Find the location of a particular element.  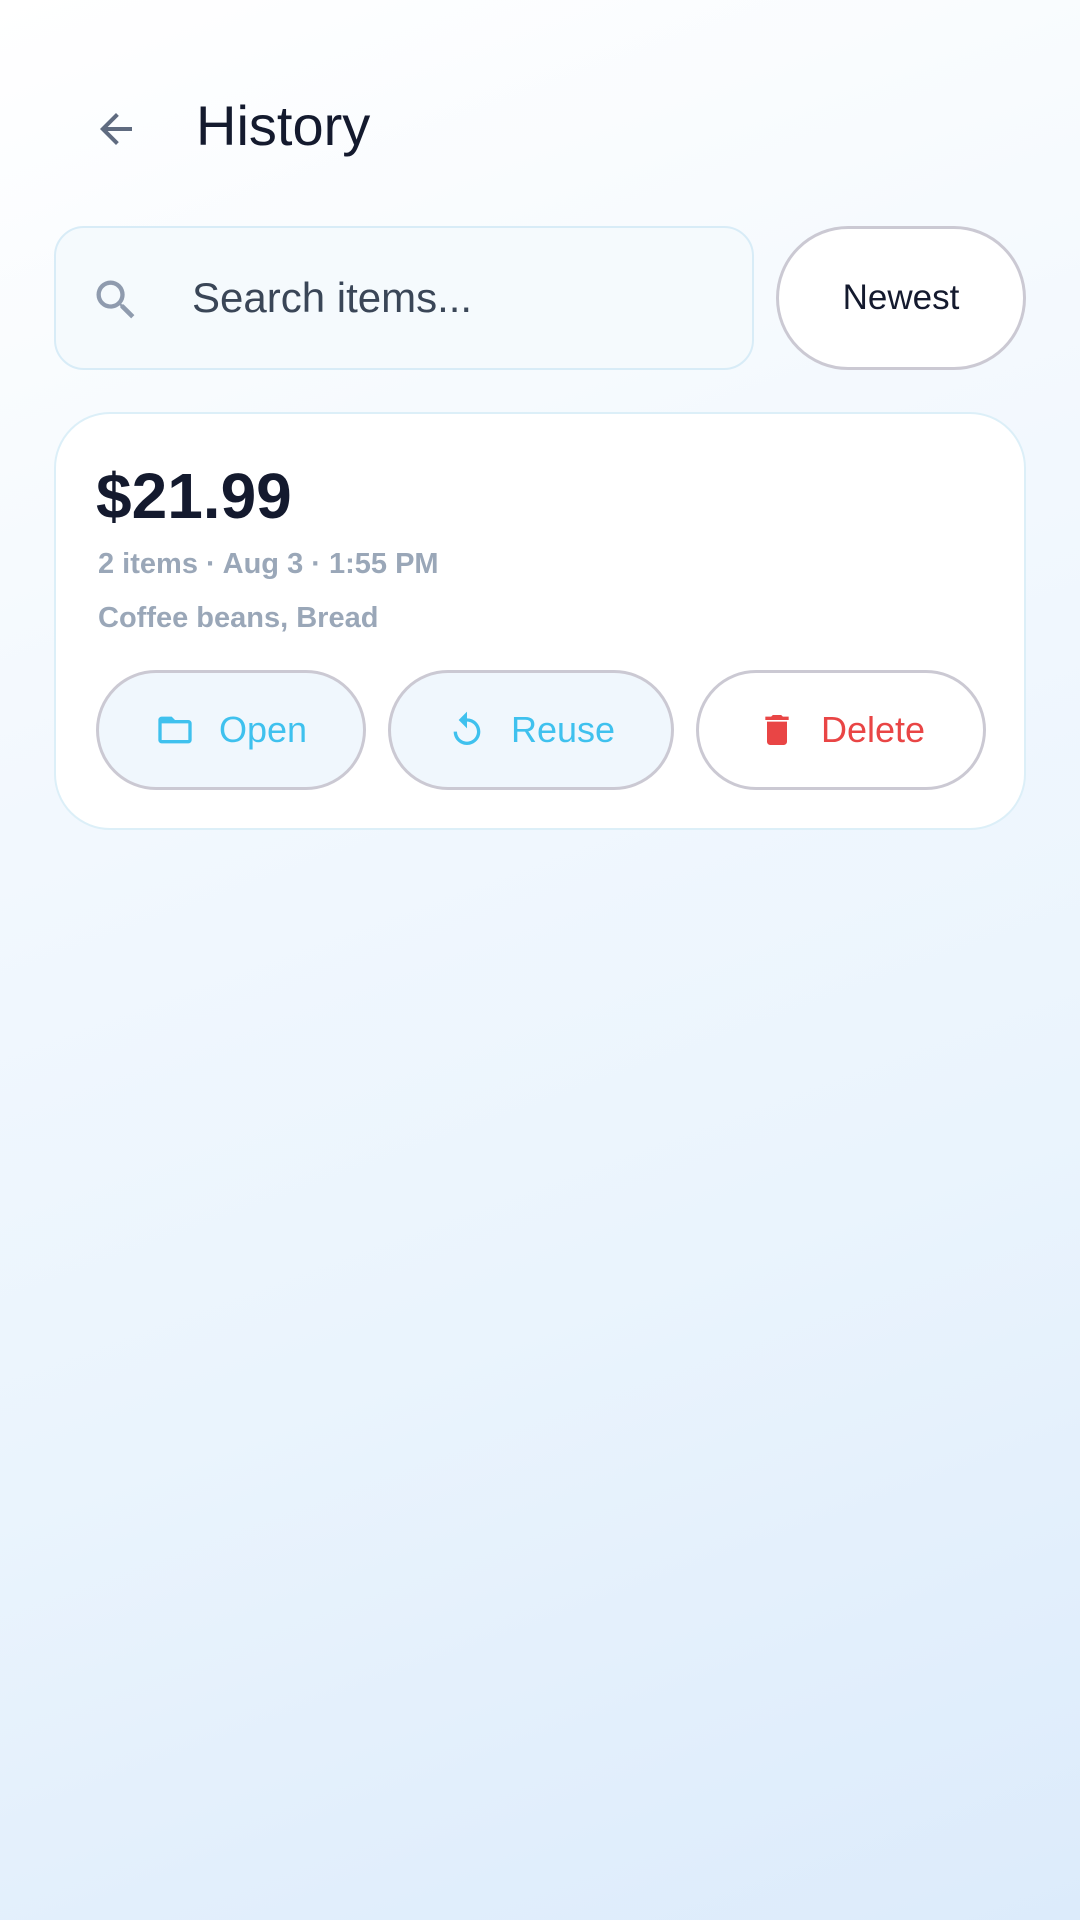

delete-label: Delete is located at coordinates (873, 729).